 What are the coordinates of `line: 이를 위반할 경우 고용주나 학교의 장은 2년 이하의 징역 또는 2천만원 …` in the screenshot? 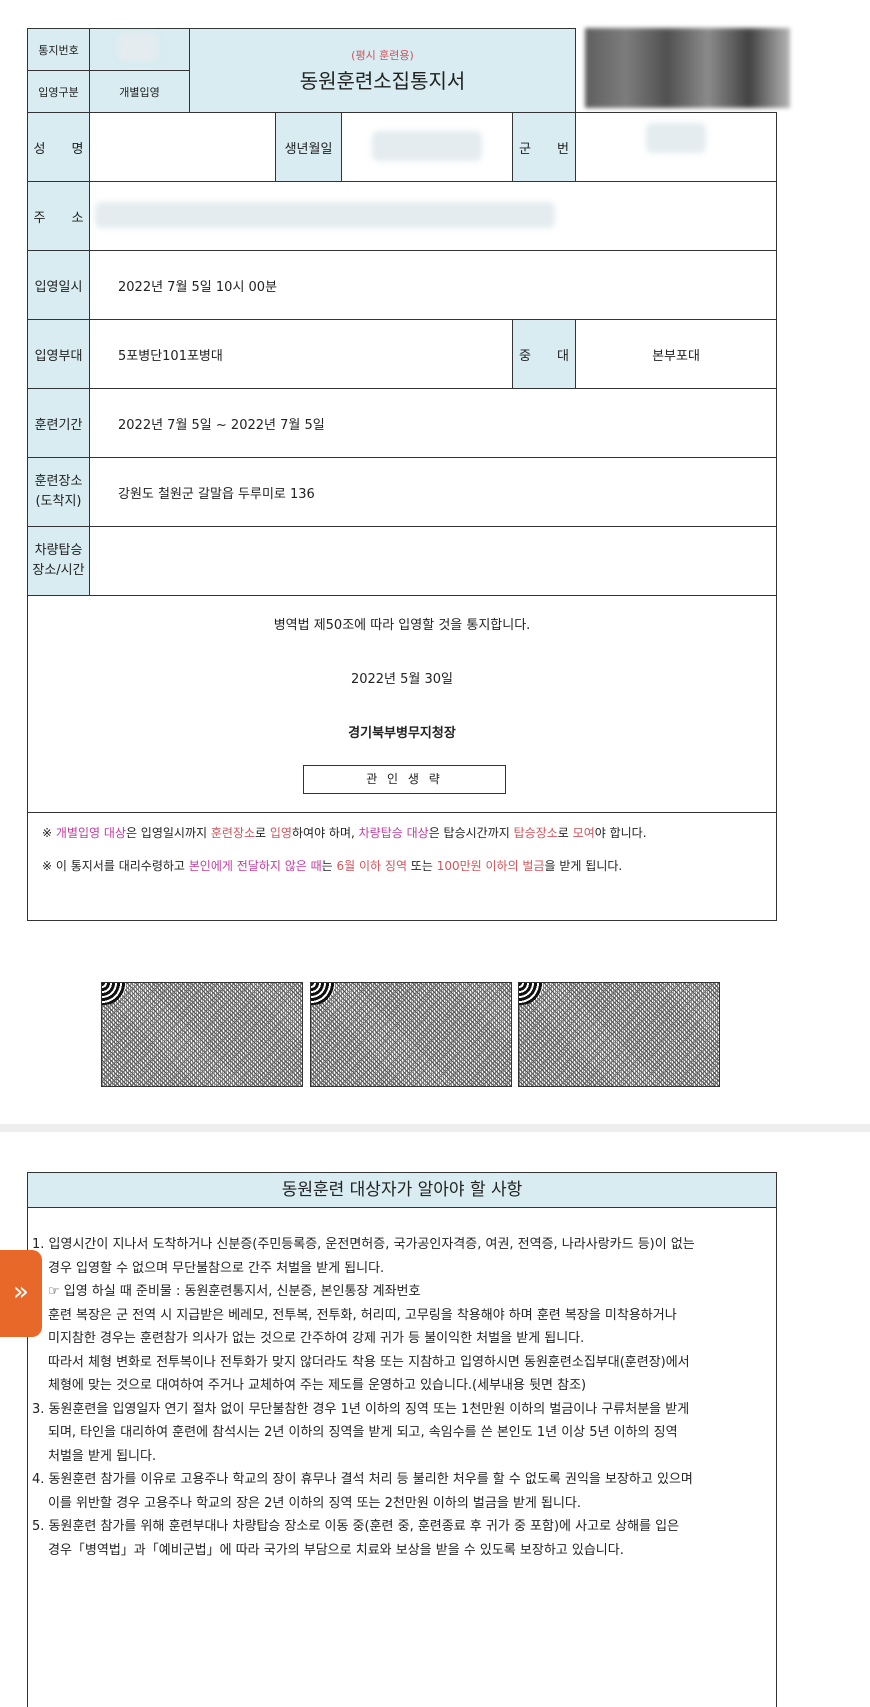 It's located at (315, 1503).